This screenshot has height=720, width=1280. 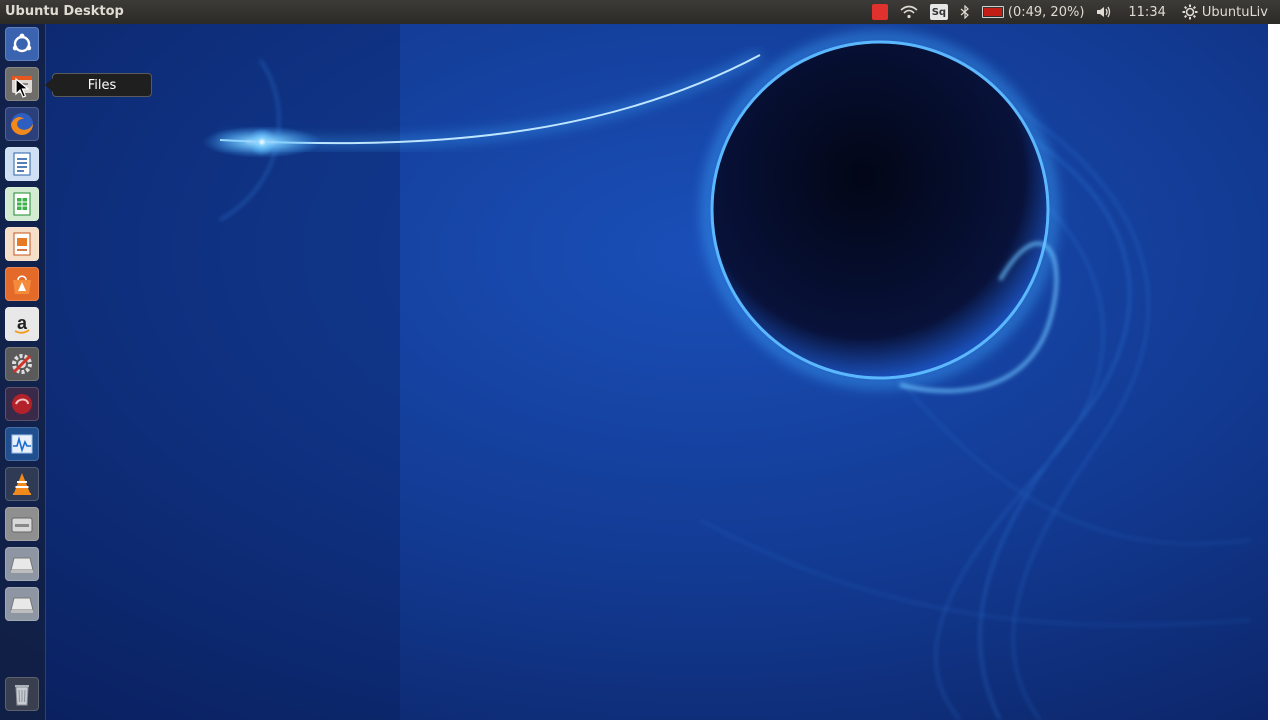 I want to click on amazon-icon: a, so click(x=22, y=323).